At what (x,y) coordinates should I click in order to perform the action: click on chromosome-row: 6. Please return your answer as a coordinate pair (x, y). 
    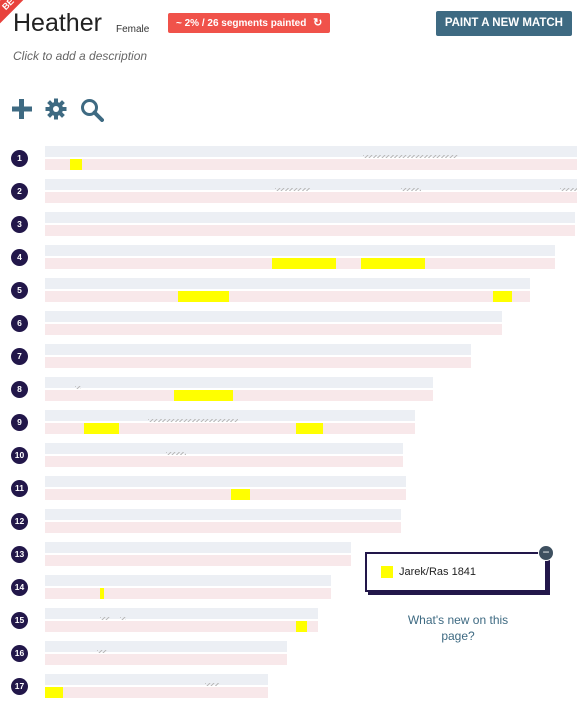
    Looking at the image, I should click on (288, 326).